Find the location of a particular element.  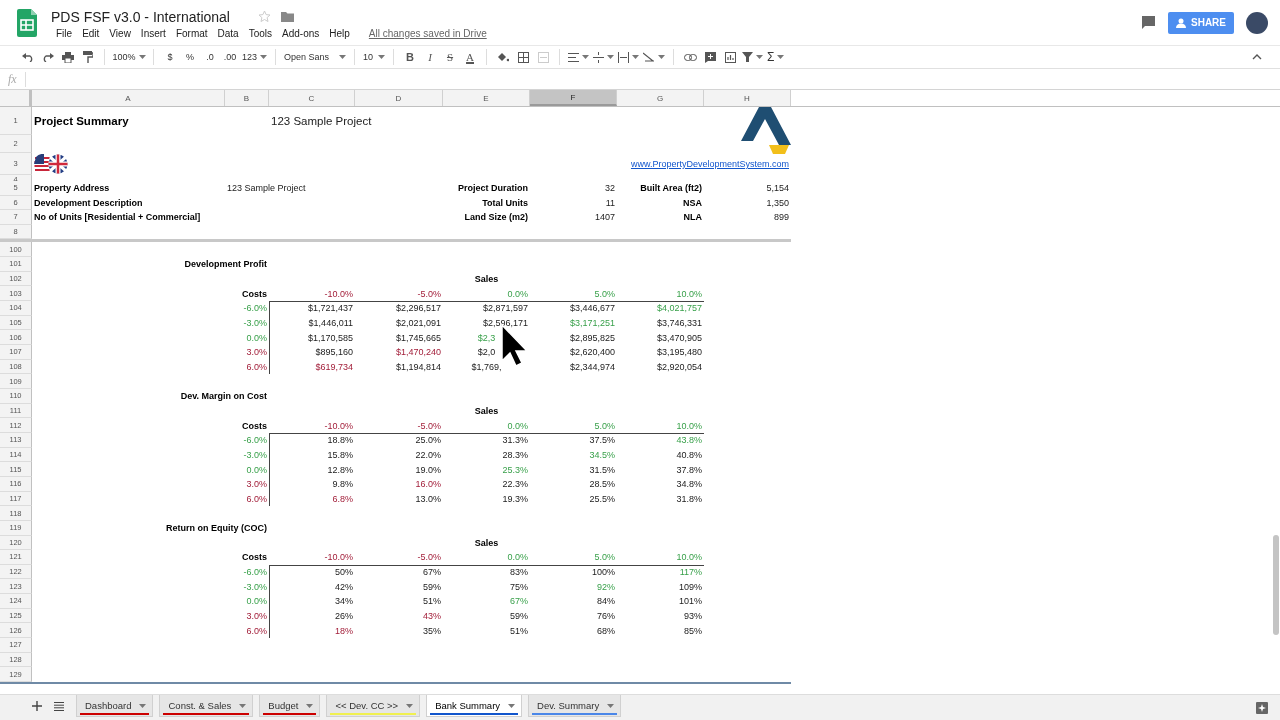

person-icon is located at coordinates (1181, 22).